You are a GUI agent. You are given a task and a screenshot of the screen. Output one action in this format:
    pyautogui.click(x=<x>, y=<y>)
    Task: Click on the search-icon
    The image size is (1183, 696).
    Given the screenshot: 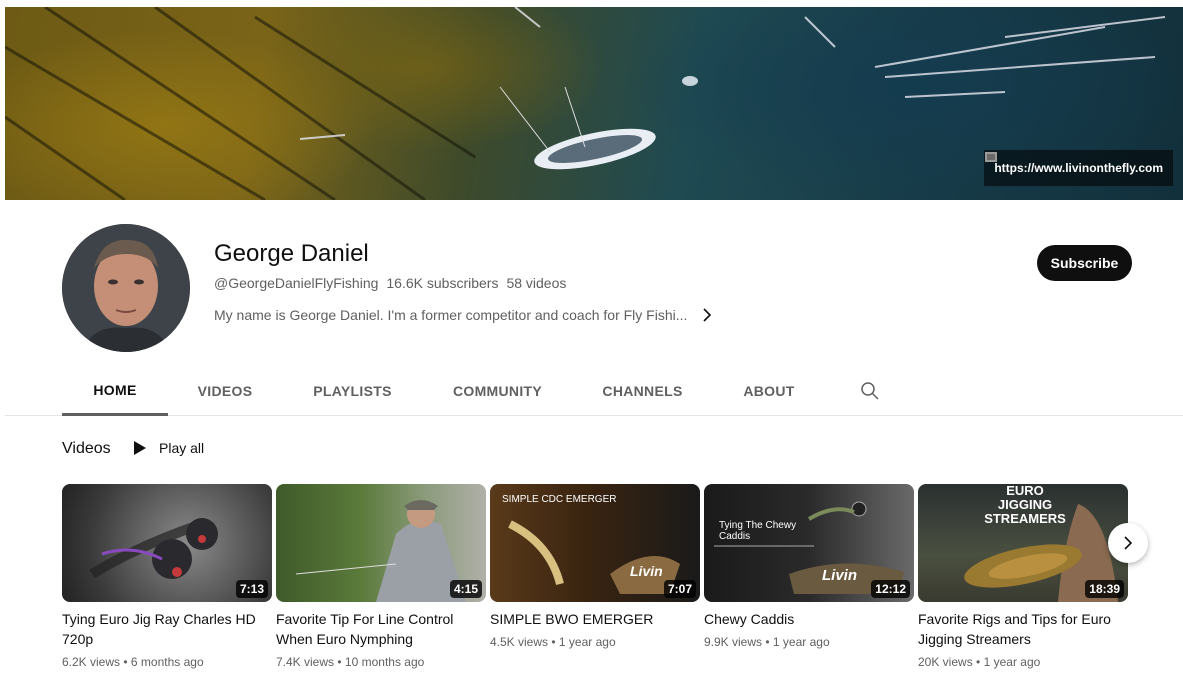 What is the action you would take?
    pyautogui.click(x=870, y=391)
    